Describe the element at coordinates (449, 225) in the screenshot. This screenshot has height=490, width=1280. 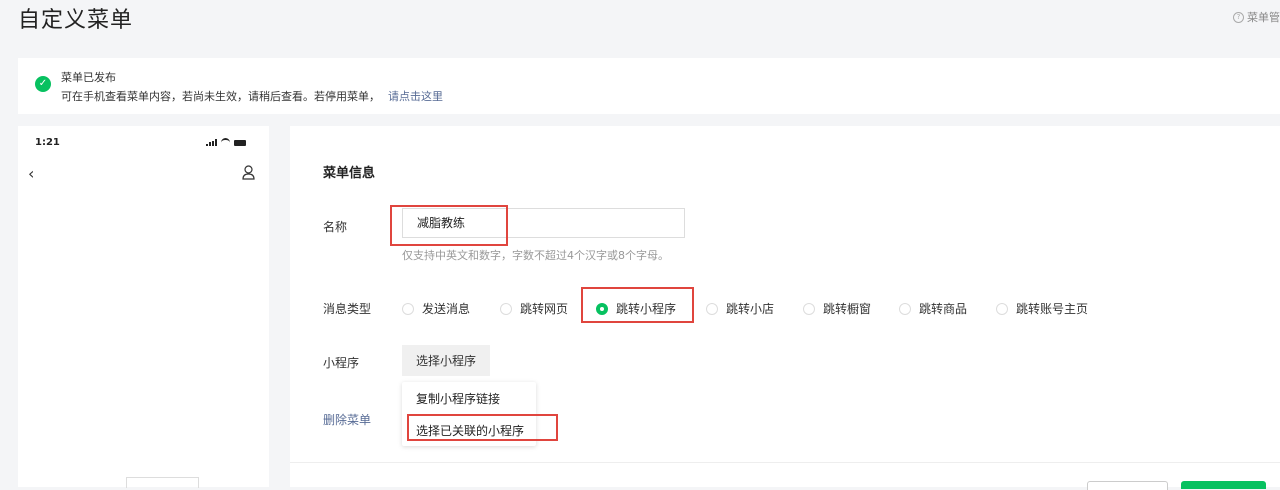
I see `highlight-box-name` at that location.